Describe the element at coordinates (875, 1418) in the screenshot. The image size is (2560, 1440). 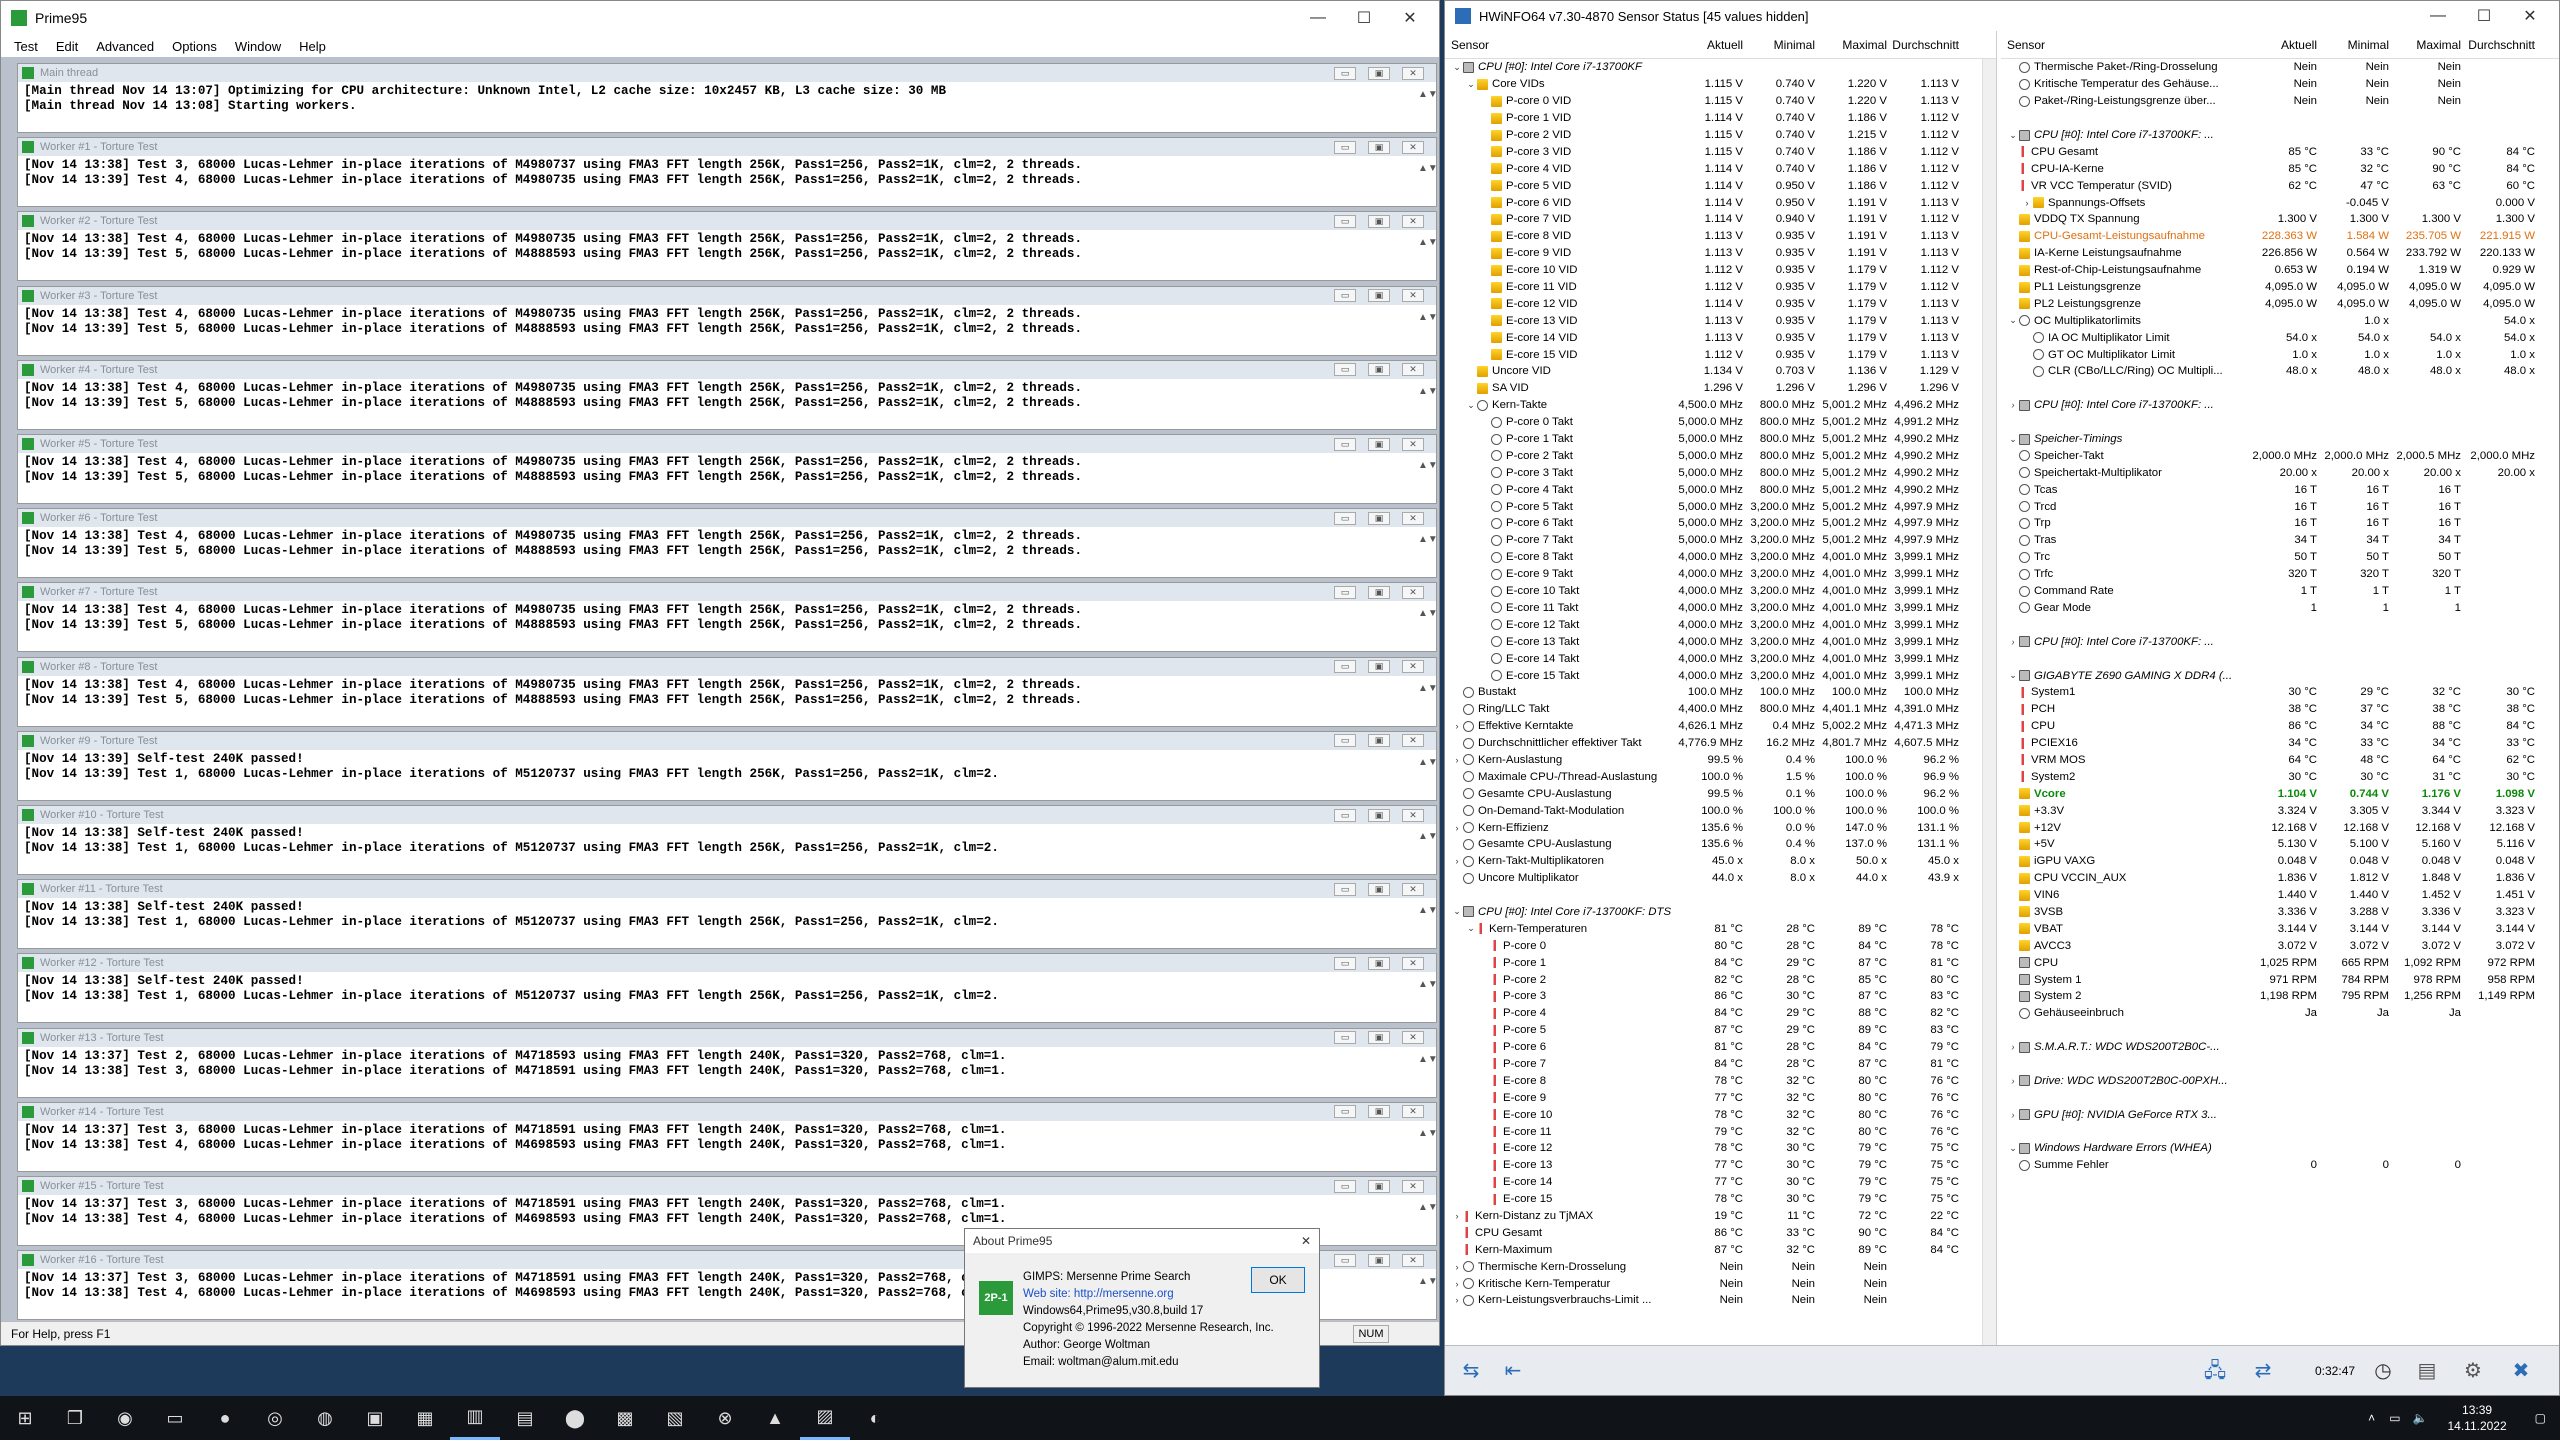
I see `app-icon: ◐` at that location.